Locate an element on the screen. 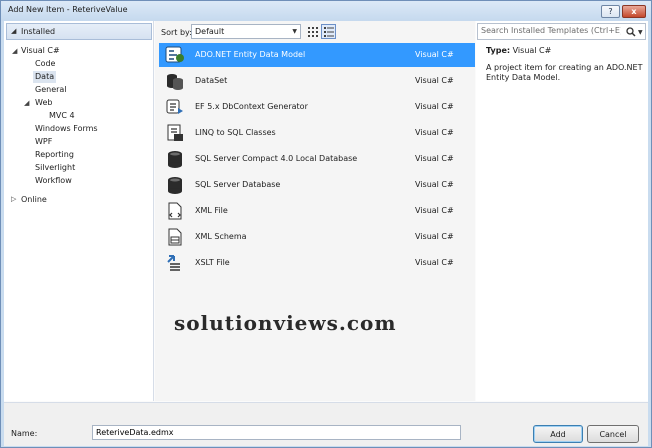 The width and height of the screenshot is (652, 448). tree-item-visual-csharp: Visual C# is located at coordinates (40, 51).